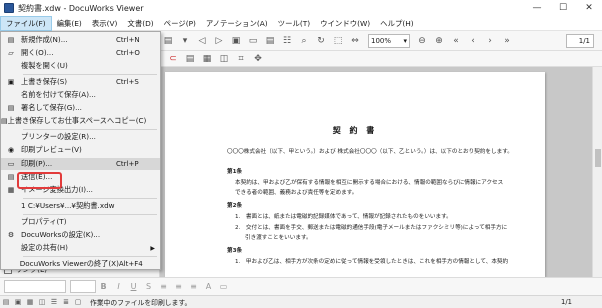 Image resolution: width=602 pixels, height=308 pixels. What do you see at coordinates (355, 41) in the screenshot?
I see `fit-width-icon: ⇔` at bounding box center [355, 41].